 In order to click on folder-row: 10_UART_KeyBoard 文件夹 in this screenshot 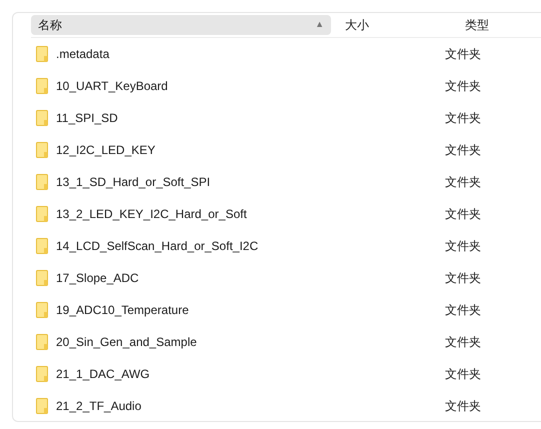, I will do `click(288, 86)`.